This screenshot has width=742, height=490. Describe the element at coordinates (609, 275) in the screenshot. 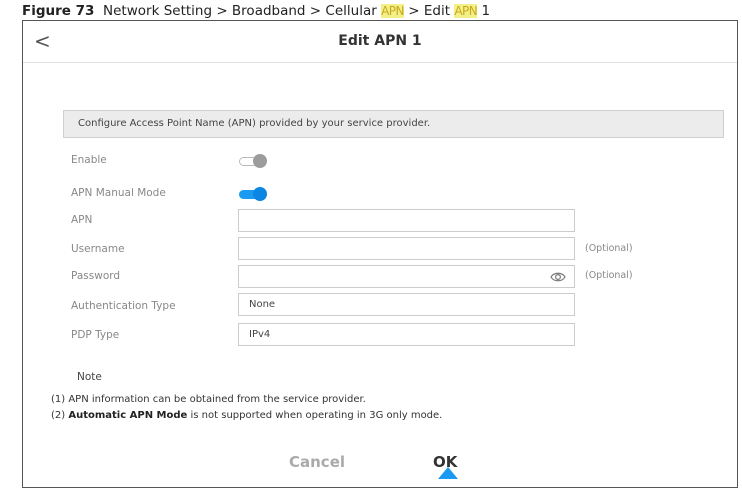

I see `password-optional-hint: (Optional)` at that location.